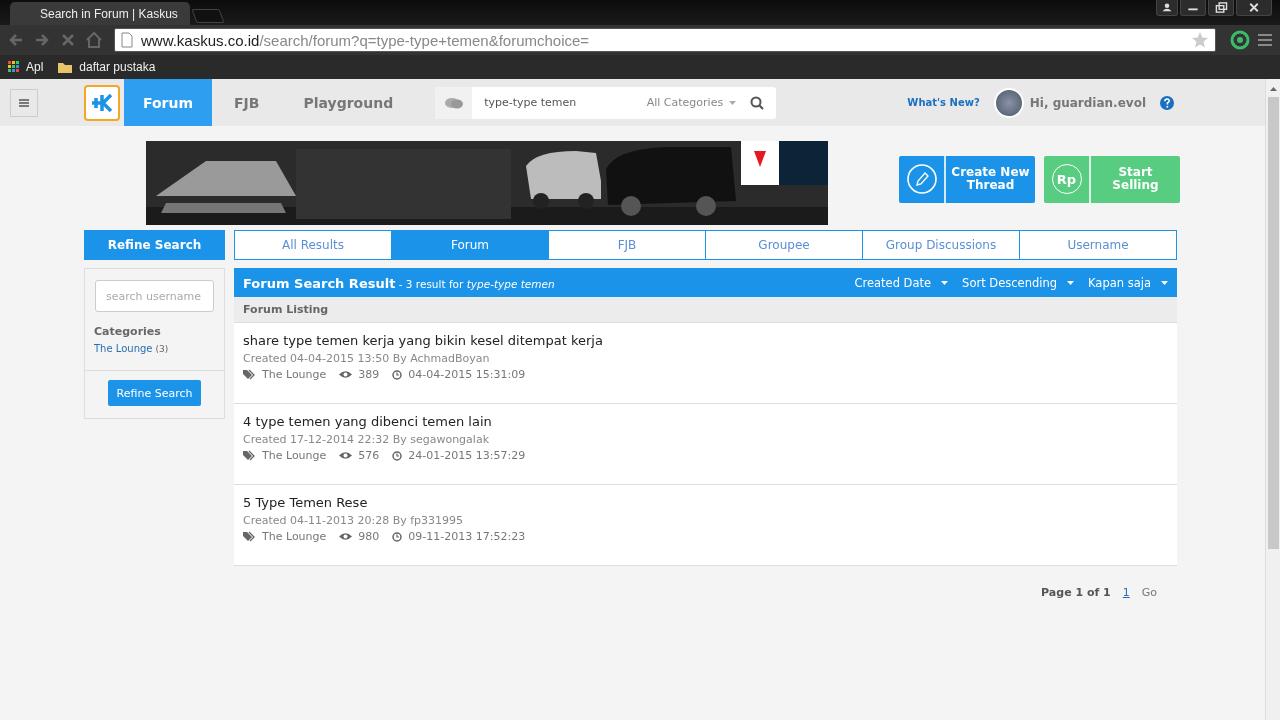 This screenshot has height=720, width=1280. I want to click on extension-icon, so click(1240, 40).